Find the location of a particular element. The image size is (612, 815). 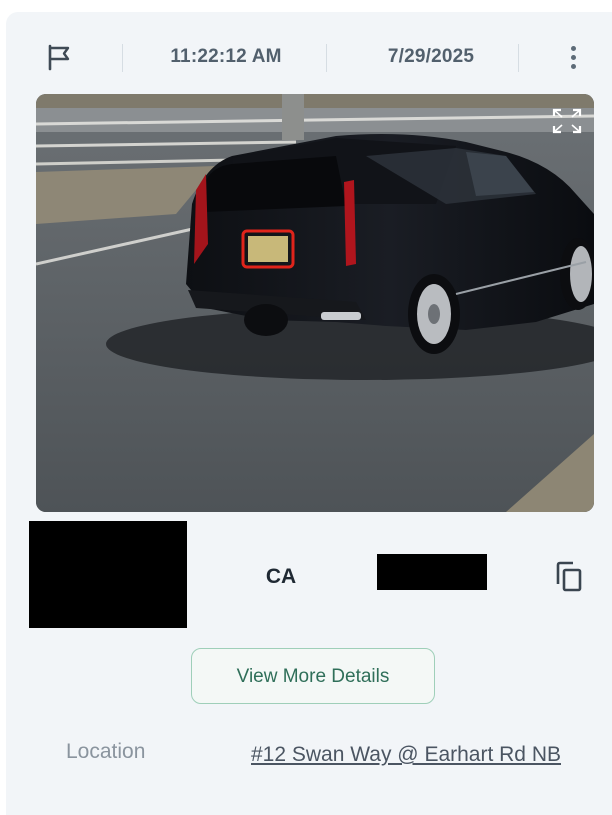

copy-icon is located at coordinates (569, 577).